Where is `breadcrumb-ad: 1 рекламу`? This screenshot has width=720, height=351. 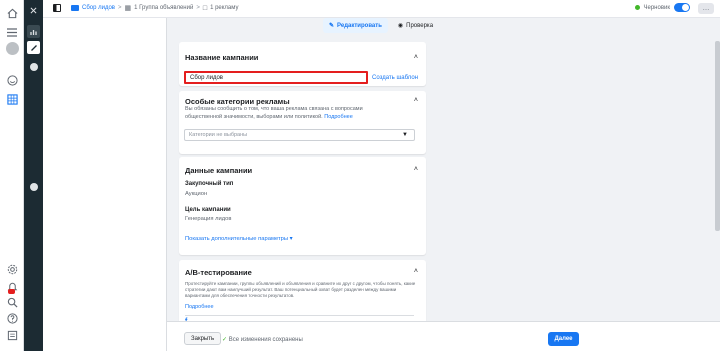
breadcrumb-ad: 1 рекламу is located at coordinates (224, 8).